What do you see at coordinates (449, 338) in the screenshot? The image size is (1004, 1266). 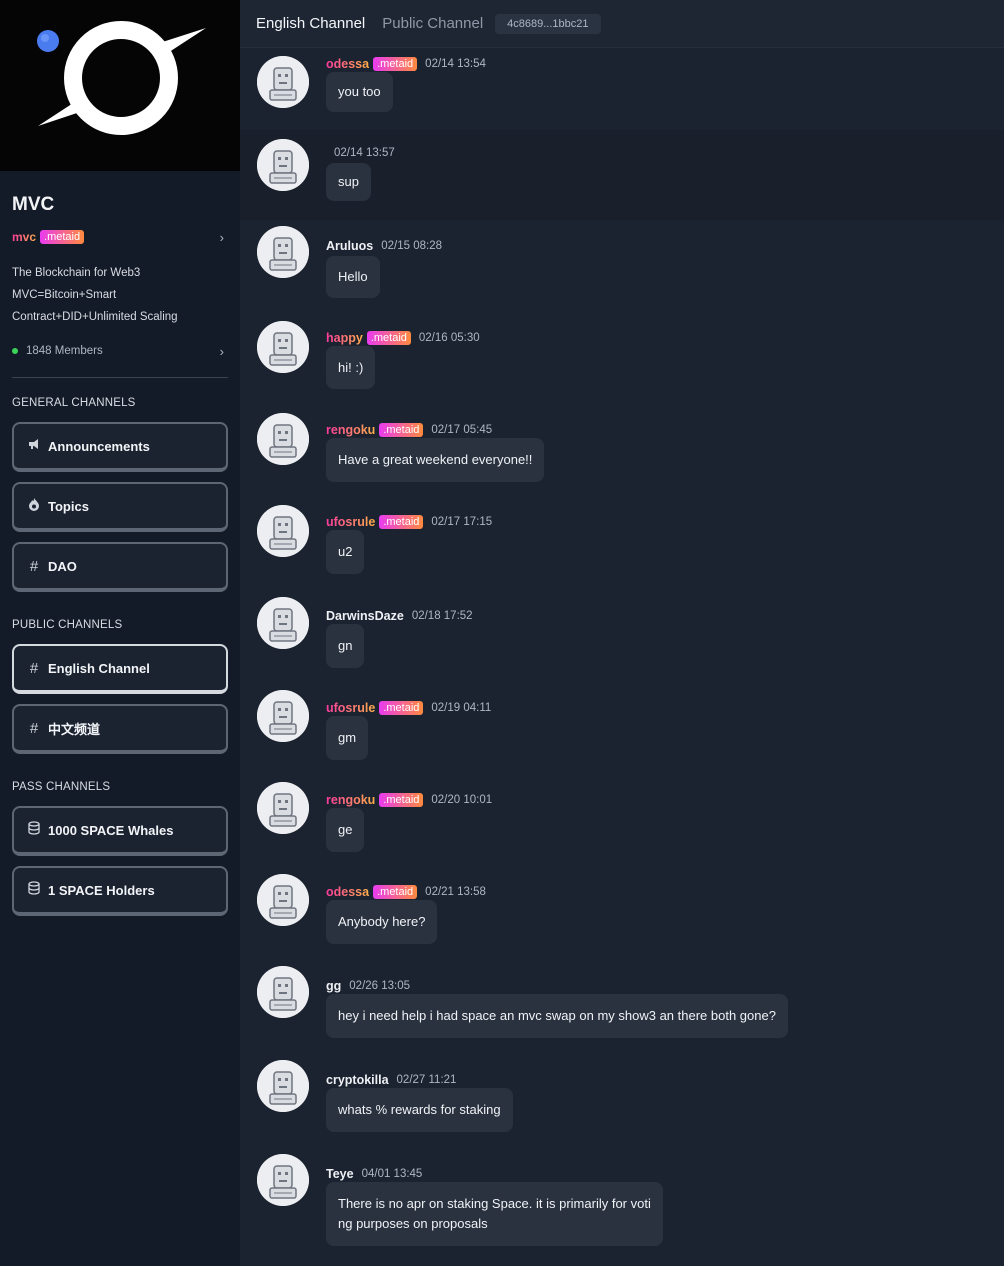 I see `message-time: 02/16 05:30` at bounding box center [449, 338].